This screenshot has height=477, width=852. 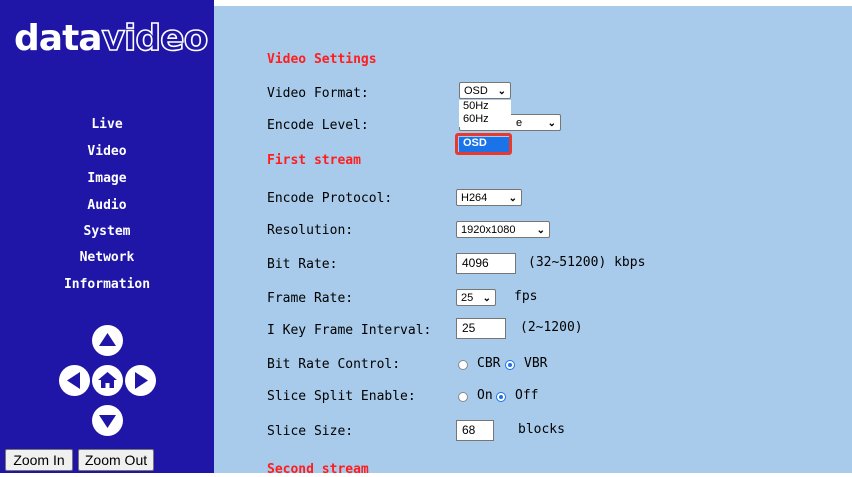 I want to click on nav-live: Live, so click(x=107, y=124).